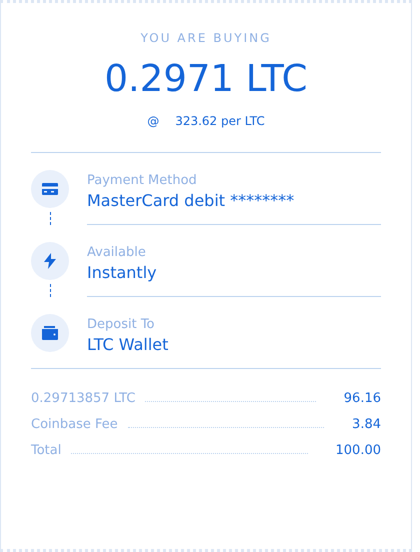 The image size is (420, 552). I want to click on header-label: YOU ARE BUYING, so click(206, 38).